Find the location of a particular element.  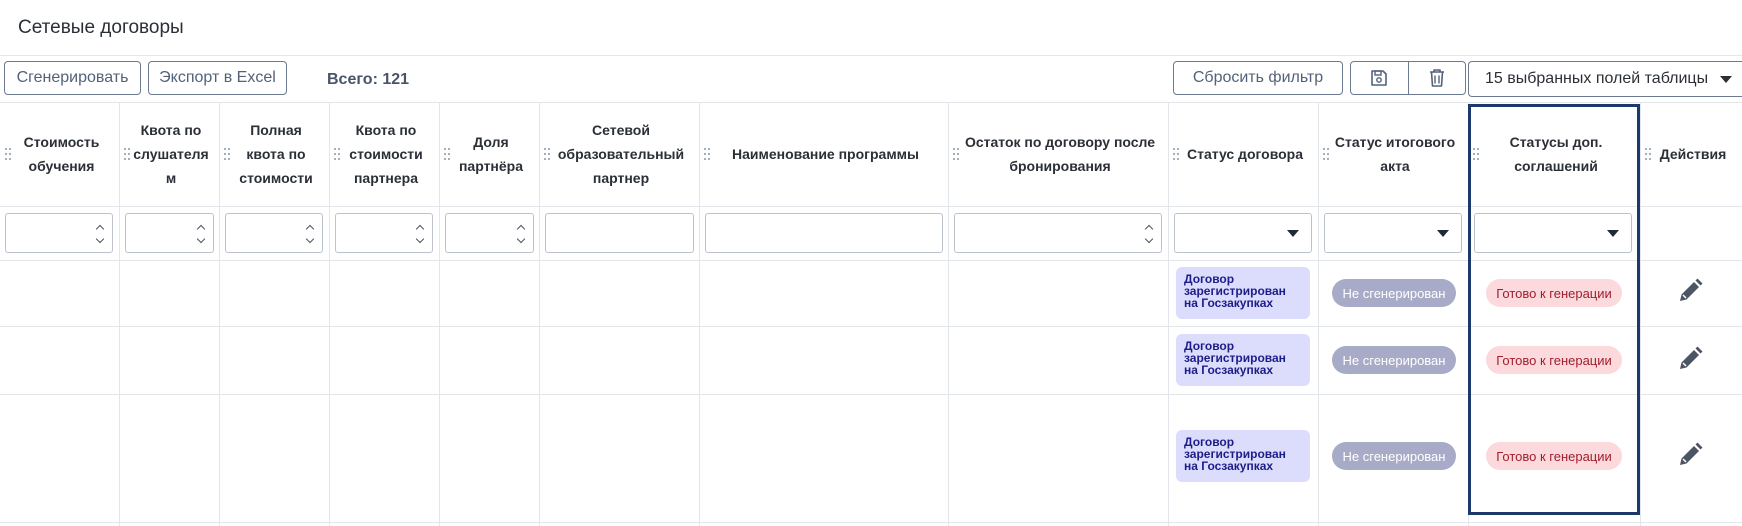

filter-network-partner-input is located at coordinates (619, 233).